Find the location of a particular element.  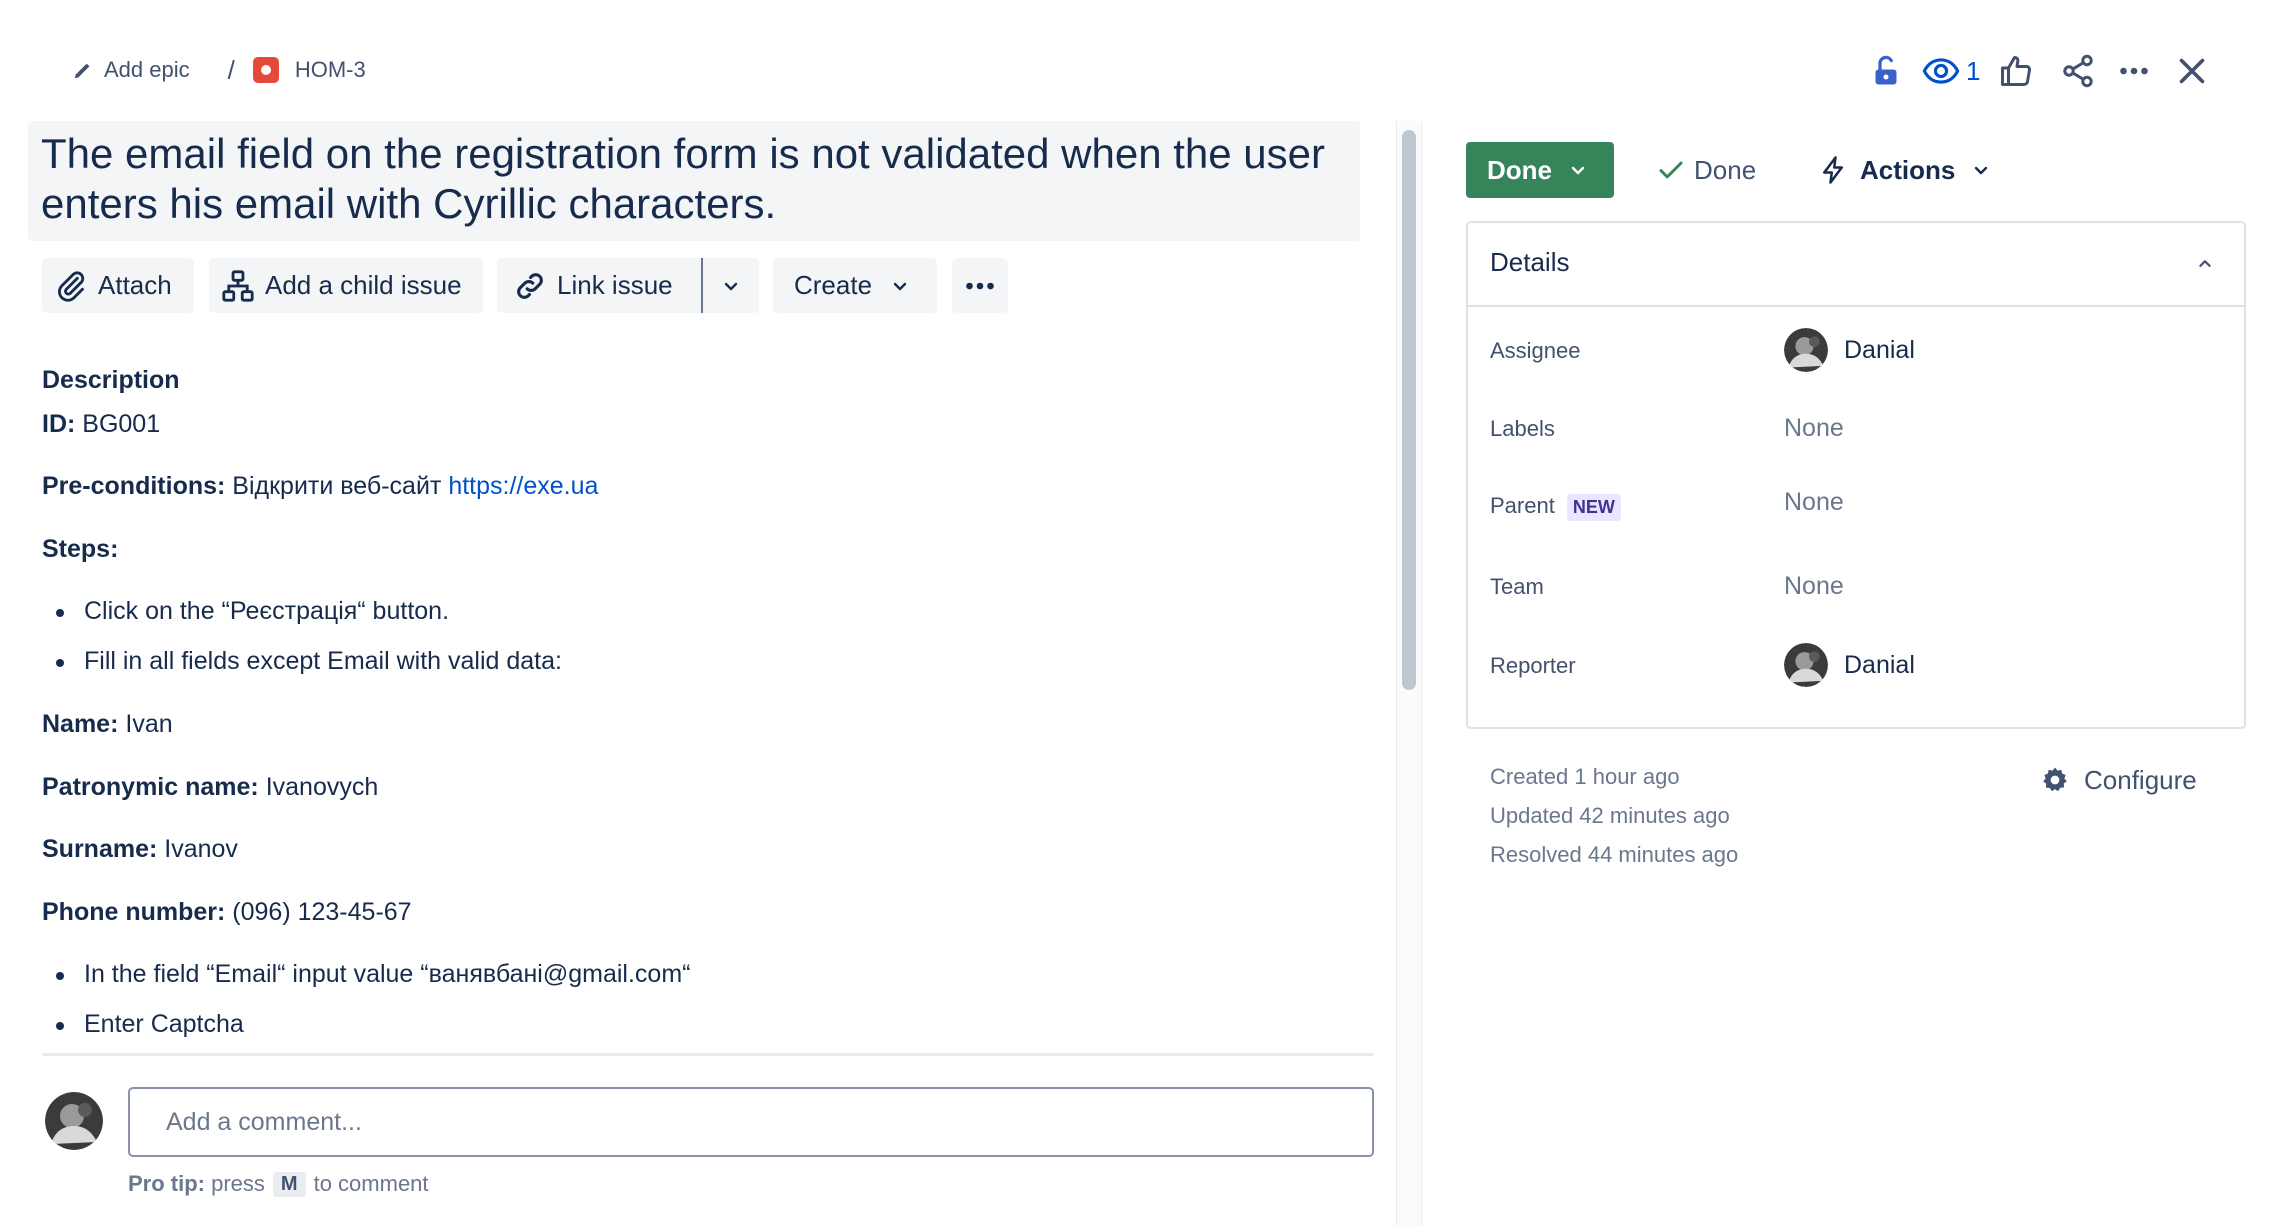

link-issue-label: Link issue is located at coordinates (615, 285).